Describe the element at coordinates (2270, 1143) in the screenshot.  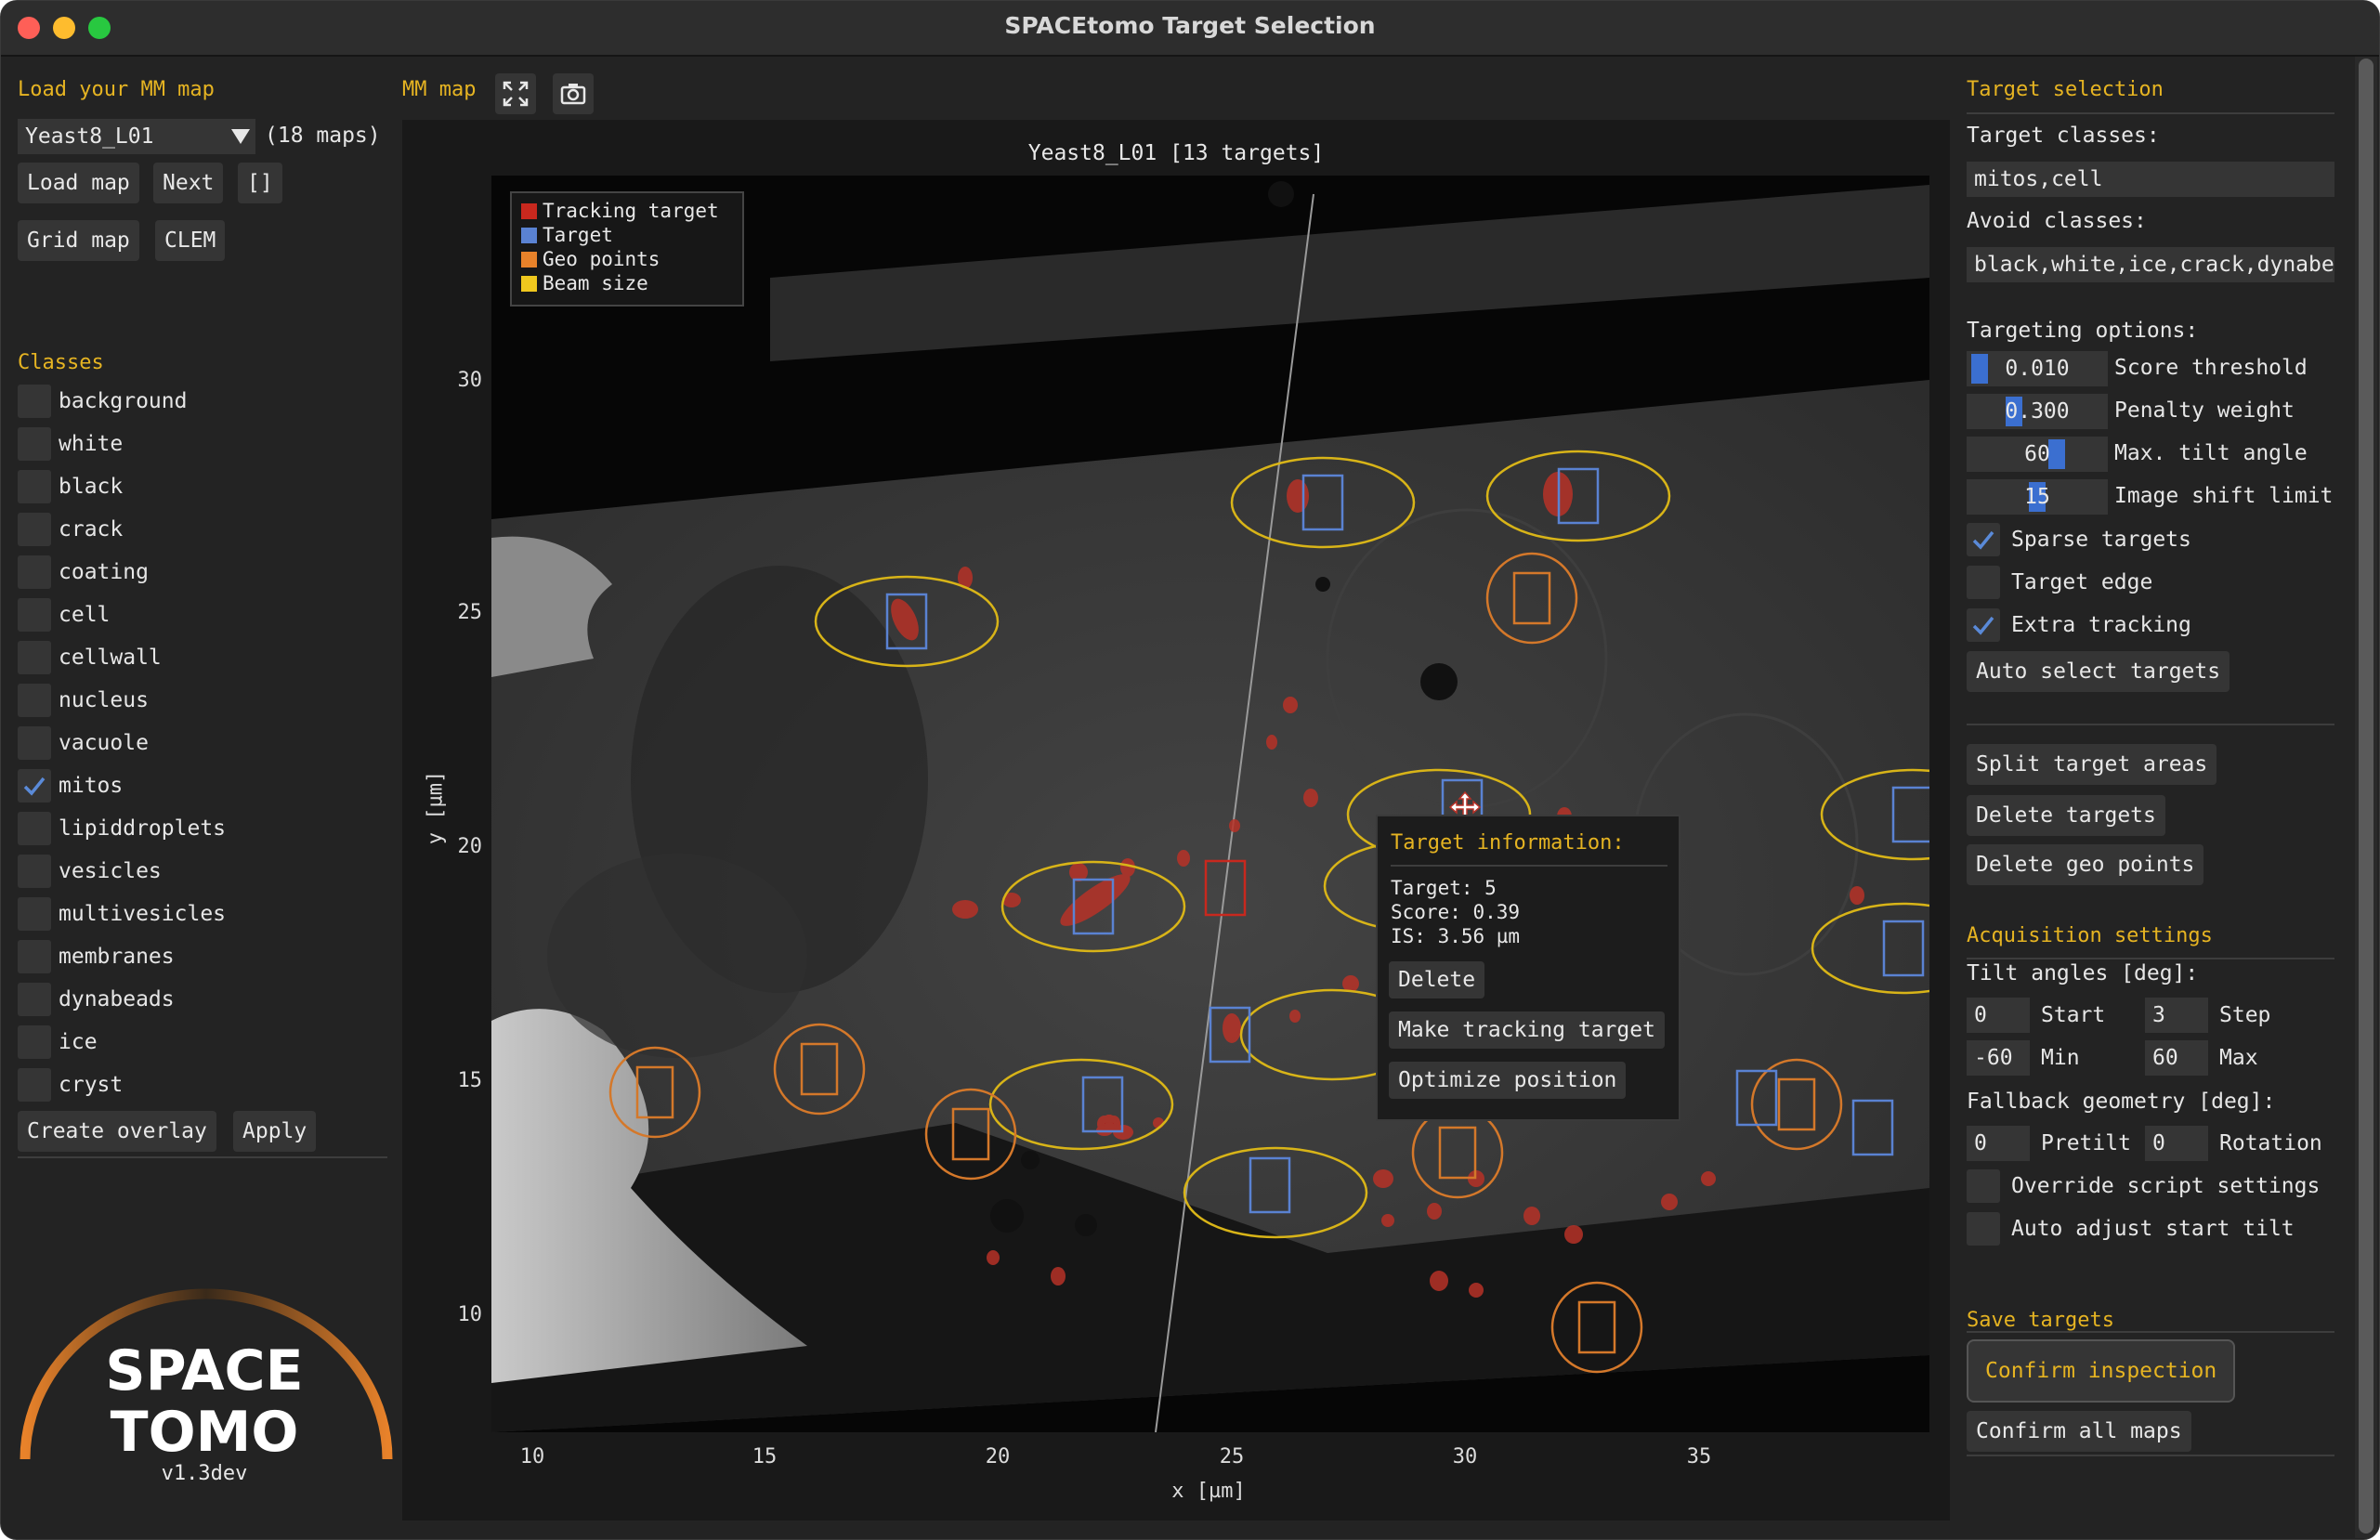
I see `rotation-label: Rotation` at that location.